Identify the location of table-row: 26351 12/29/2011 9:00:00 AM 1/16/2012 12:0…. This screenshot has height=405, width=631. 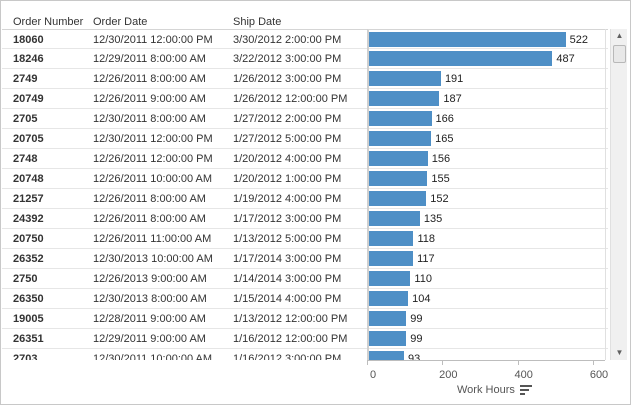
(305, 339).